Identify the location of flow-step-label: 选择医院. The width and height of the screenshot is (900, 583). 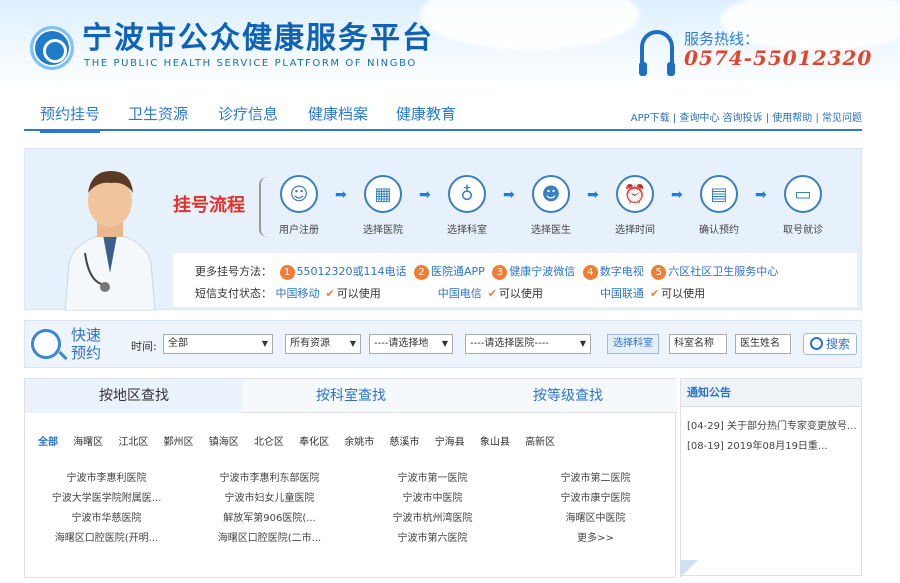
(383, 230).